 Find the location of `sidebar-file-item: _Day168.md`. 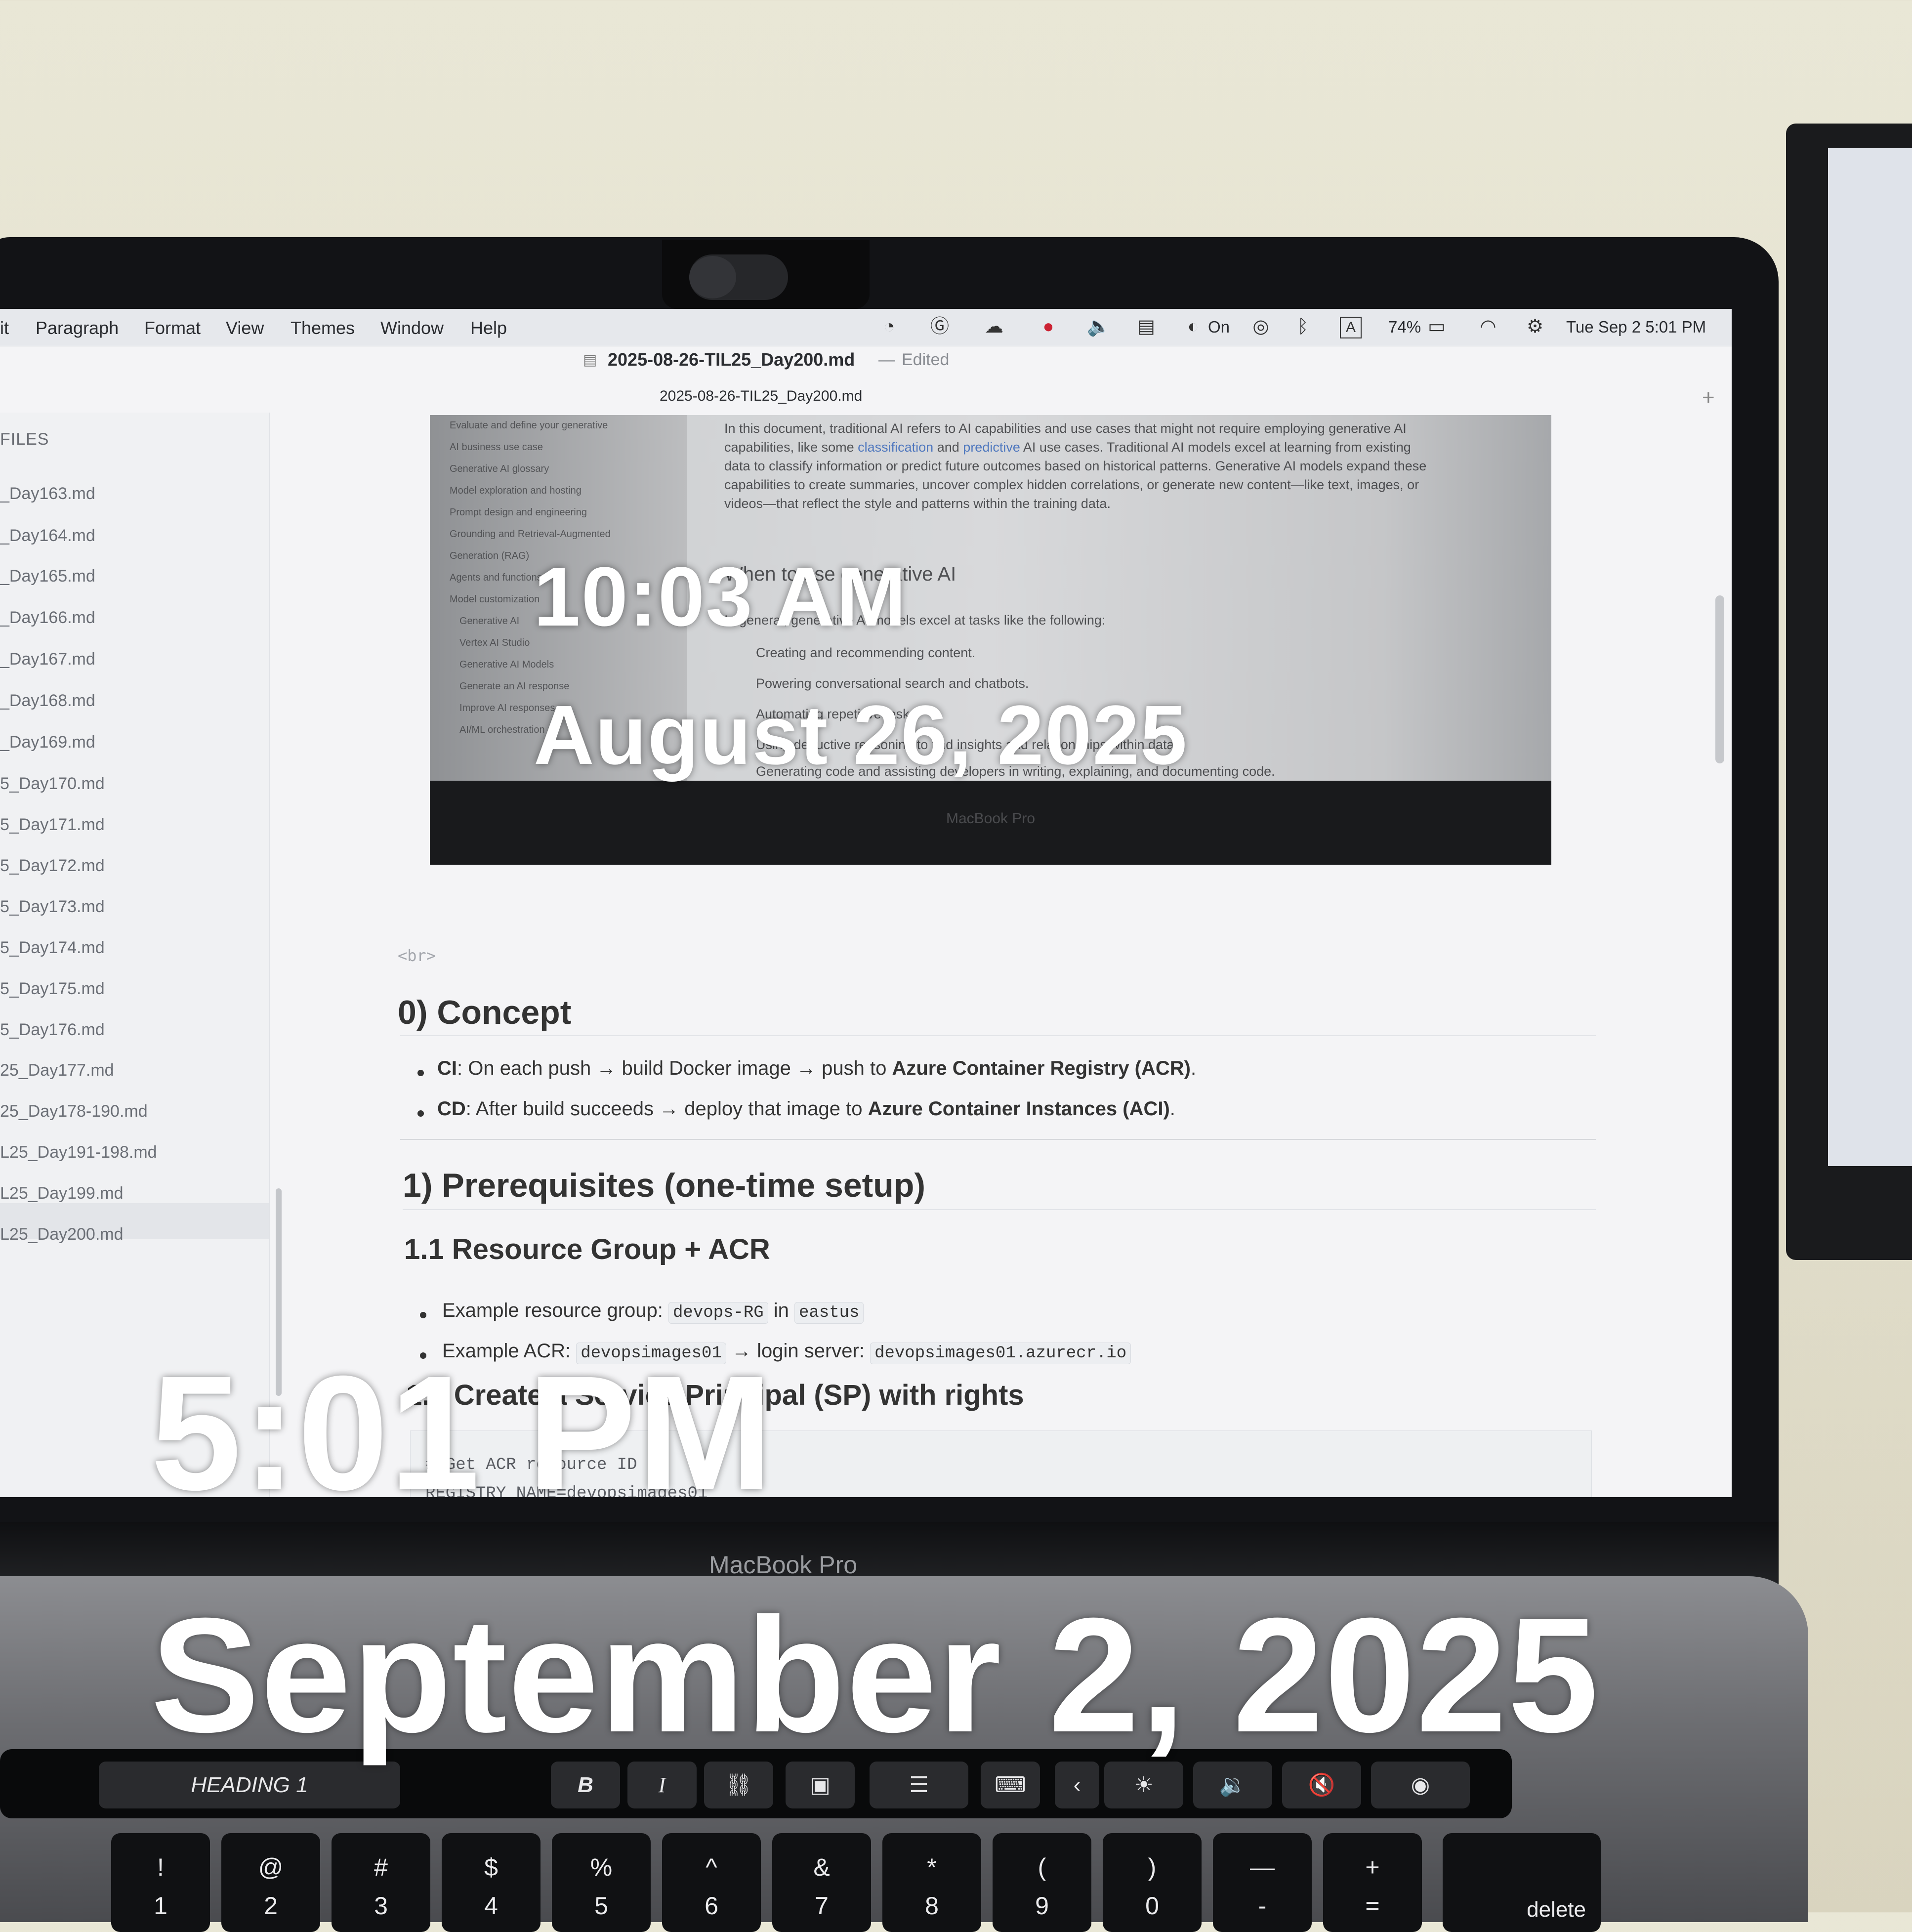

sidebar-file-item: _Day168.md is located at coordinates (47, 701).